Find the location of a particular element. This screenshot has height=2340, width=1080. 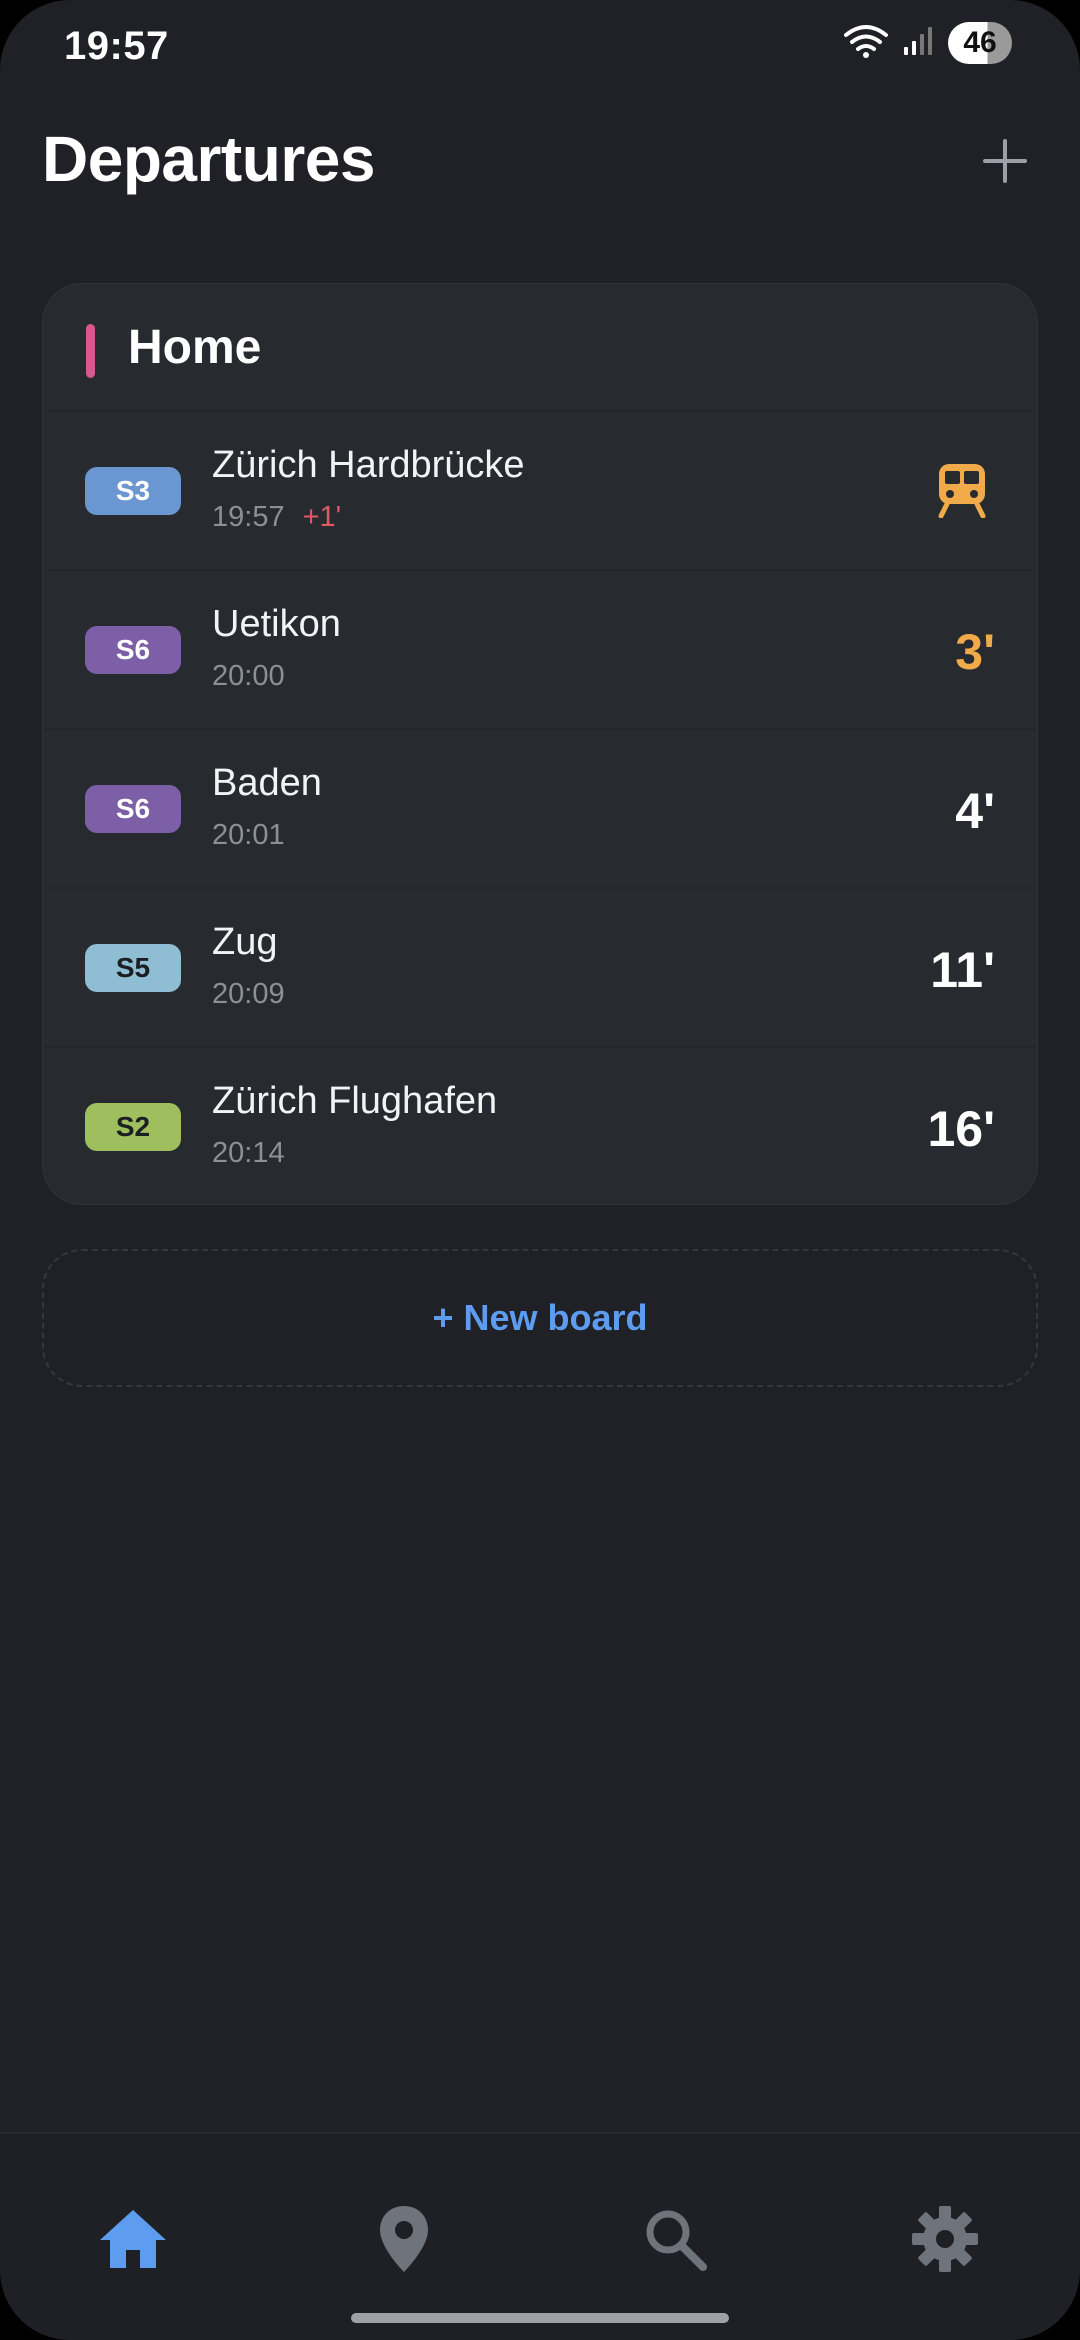

battery-indicator: 46 is located at coordinates (980, 43).